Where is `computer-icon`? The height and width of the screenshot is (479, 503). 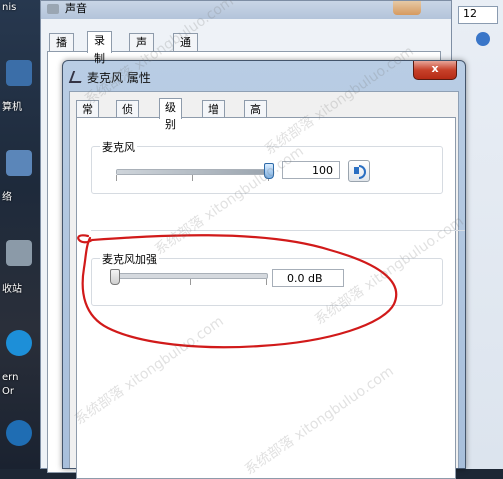
computer-icon is located at coordinates (19, 73).